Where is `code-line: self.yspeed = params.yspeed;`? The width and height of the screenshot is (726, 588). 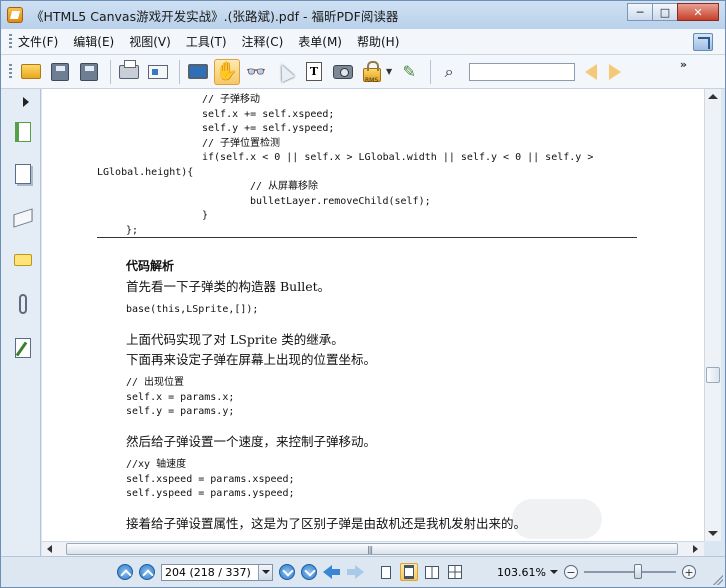
code-line: self.yspeed = params.yspeed; is located at coordinates (210, 493).